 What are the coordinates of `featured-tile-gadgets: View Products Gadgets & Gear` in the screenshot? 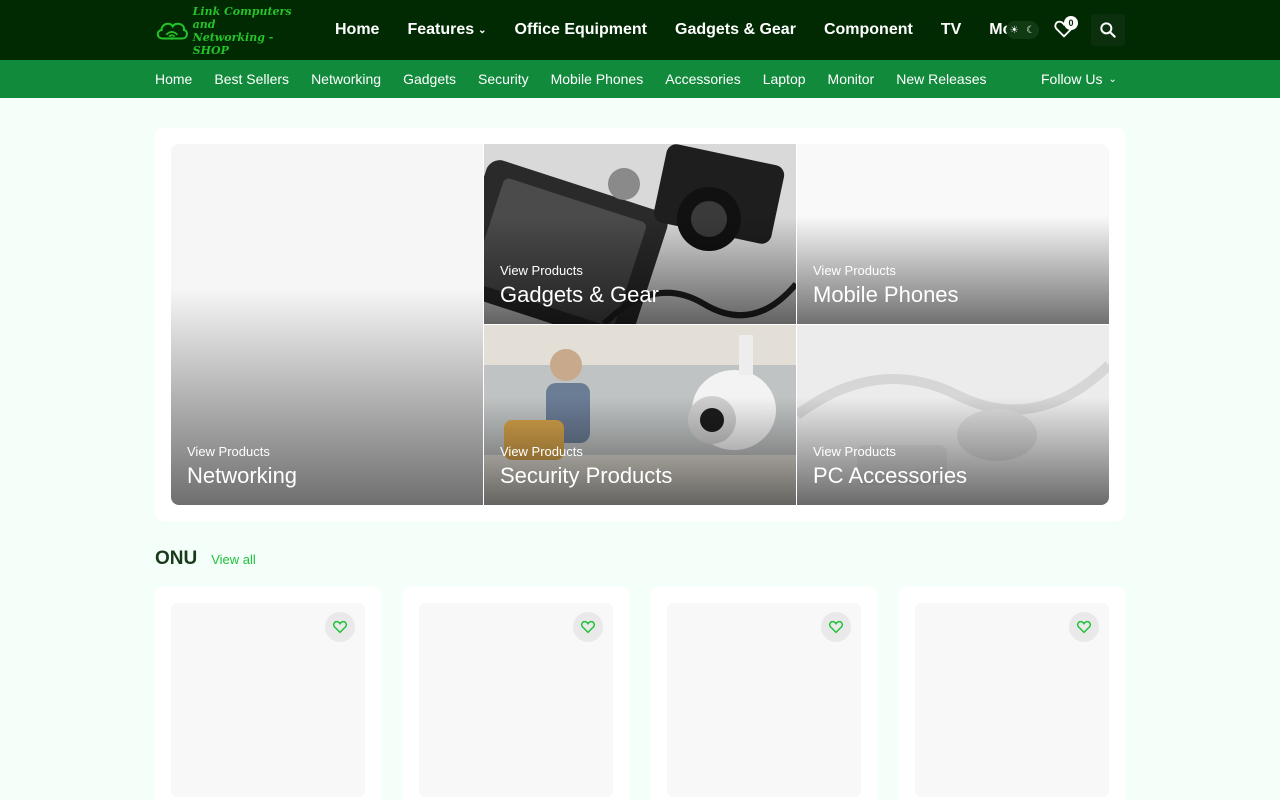 It's located at (640, 234).